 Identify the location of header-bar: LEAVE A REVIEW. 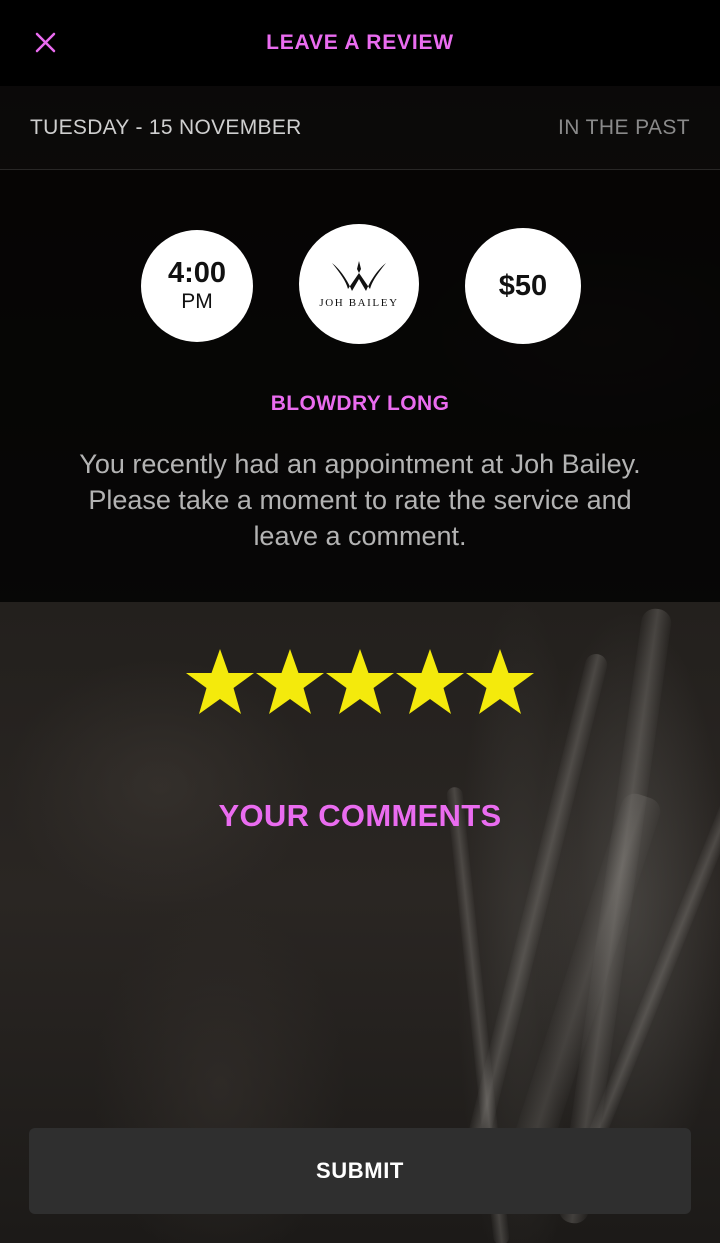
(360, 43).